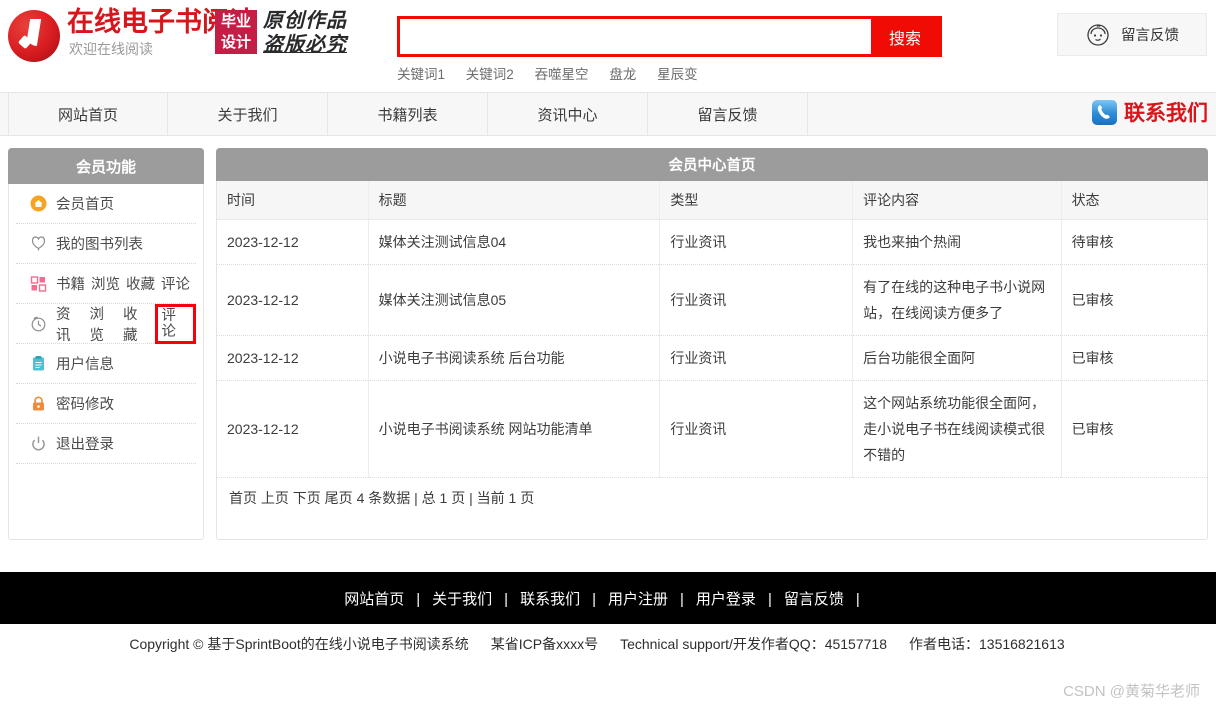  Describe the element at coordinates (445, 498) in the screenshot. I see `pager-summary: 4 条数据 | 总 1 页 | 当前 1 页` at that location.